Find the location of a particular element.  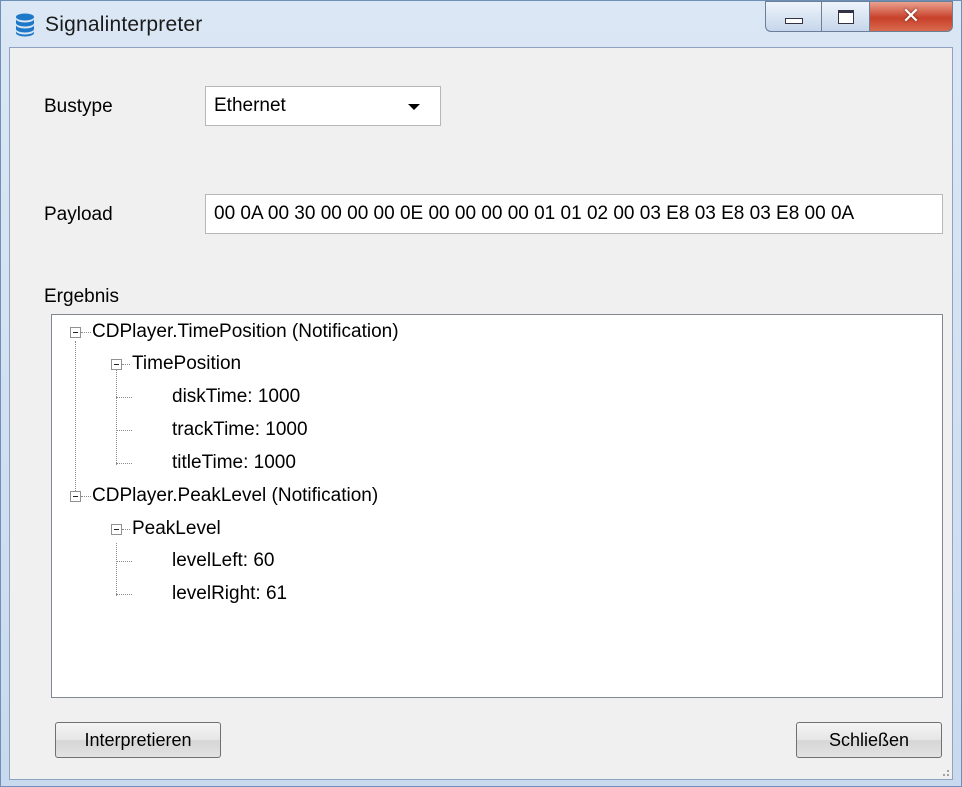

minimize-icon is located at coordinates (793, 20).